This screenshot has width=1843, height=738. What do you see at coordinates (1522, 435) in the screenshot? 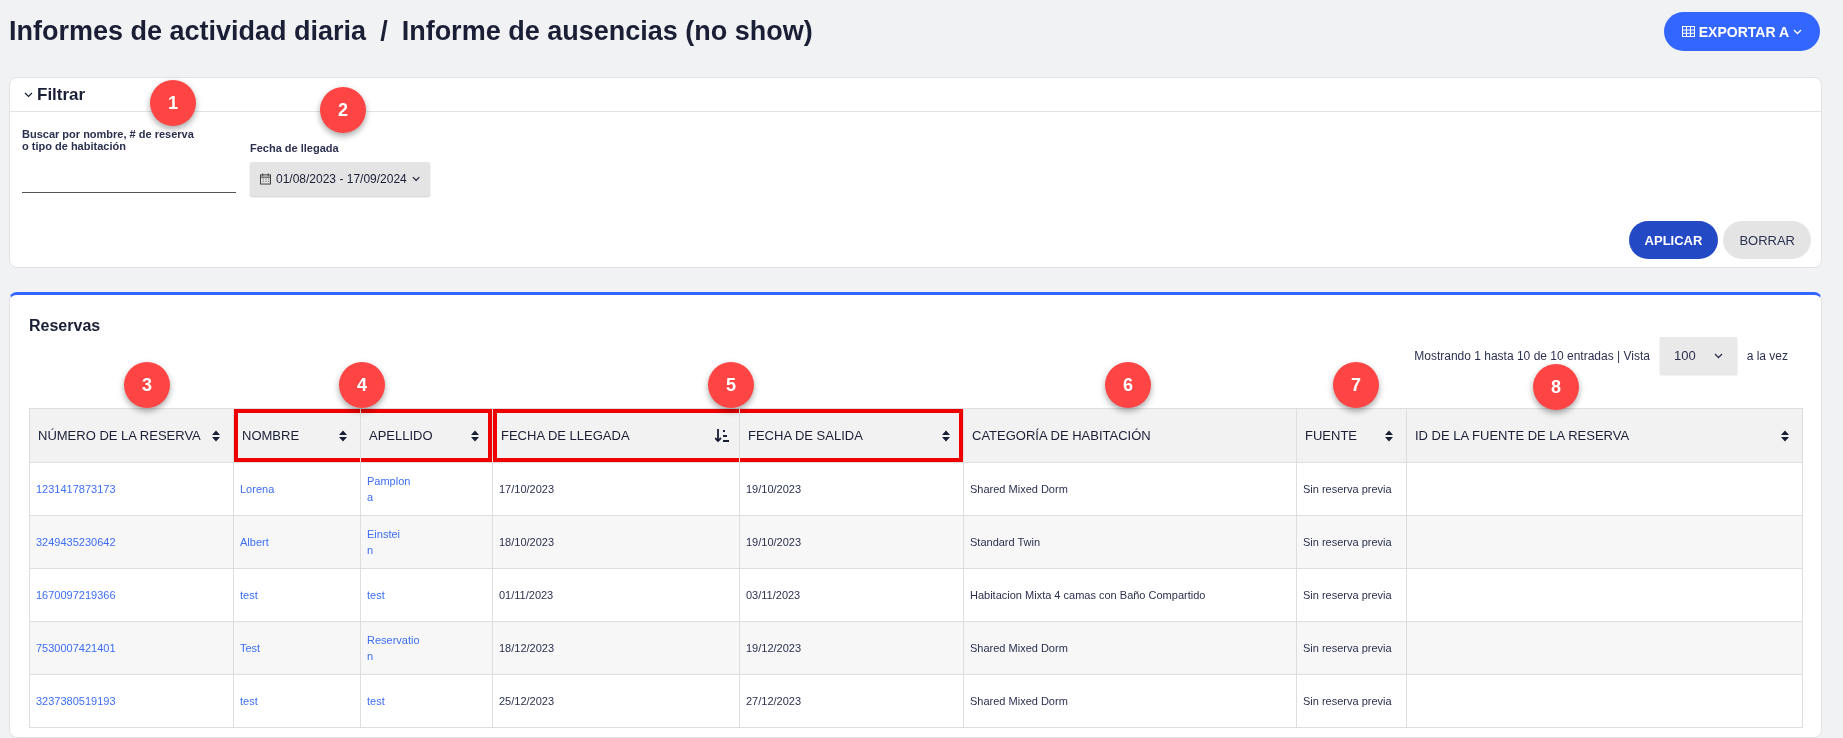
I see `column-label: ID DE LA FUENTE DE LA RESERVA` at bounding box center [1522, 435].